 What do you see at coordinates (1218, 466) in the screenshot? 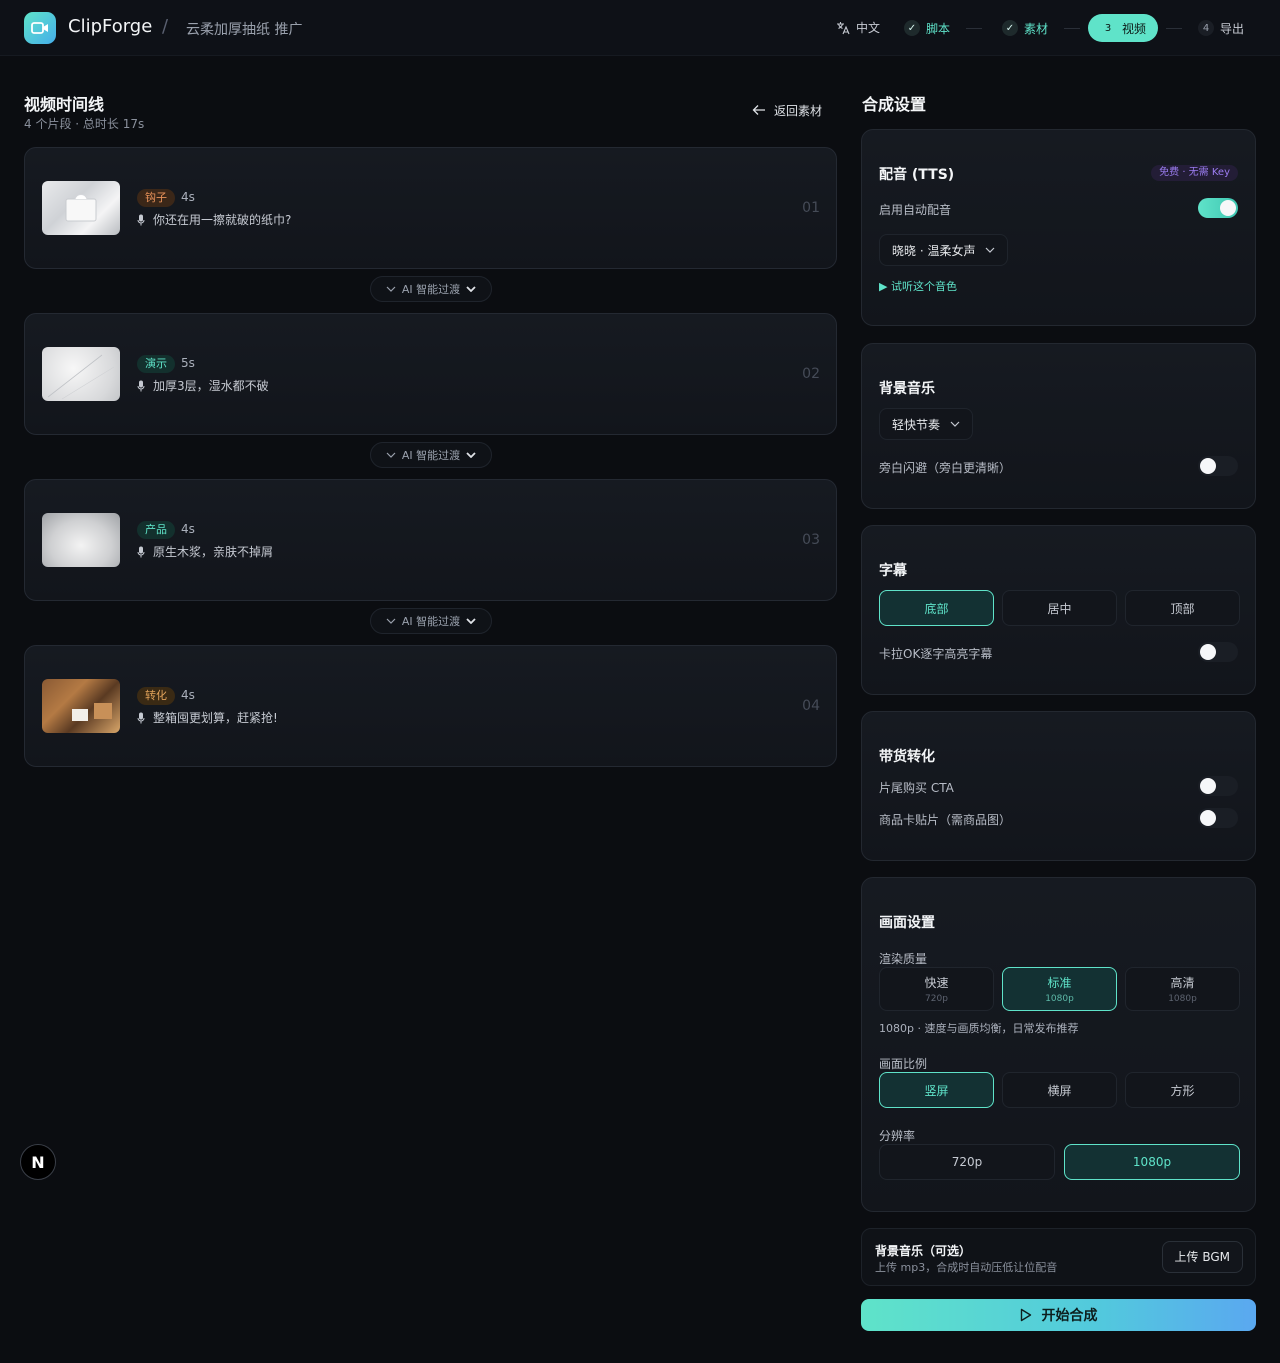
I see `ducking-toggle` at bounding box center [1218, 466].